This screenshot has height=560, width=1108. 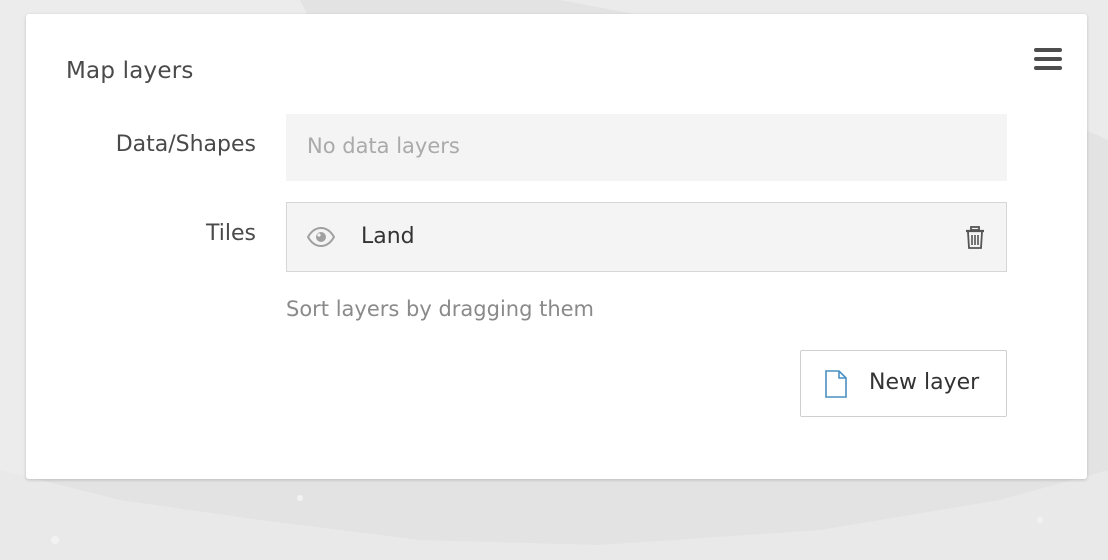 What do you see at coordinates (1048, 59) in the screenshot?
I see `hamburger-menu-icon` at bounding box center [1048, 59].